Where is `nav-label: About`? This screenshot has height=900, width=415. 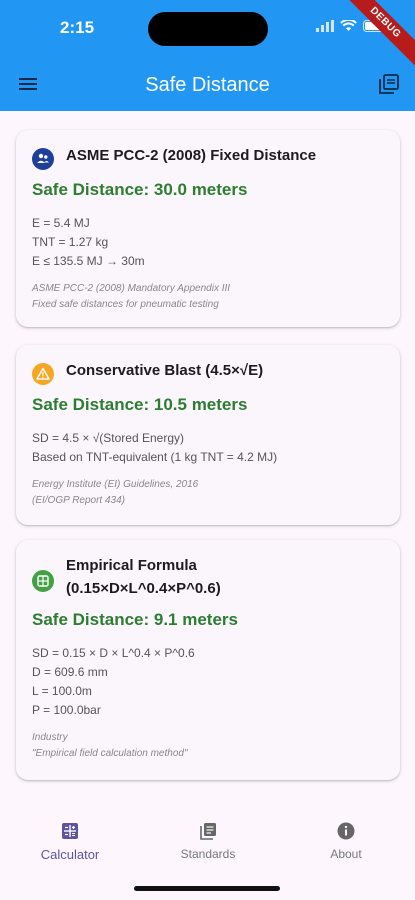 nav-label: About is located at coordinates (346, 854).